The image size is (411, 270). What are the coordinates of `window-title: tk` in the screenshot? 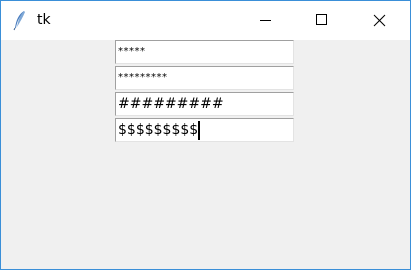 It's located at (44, 20).